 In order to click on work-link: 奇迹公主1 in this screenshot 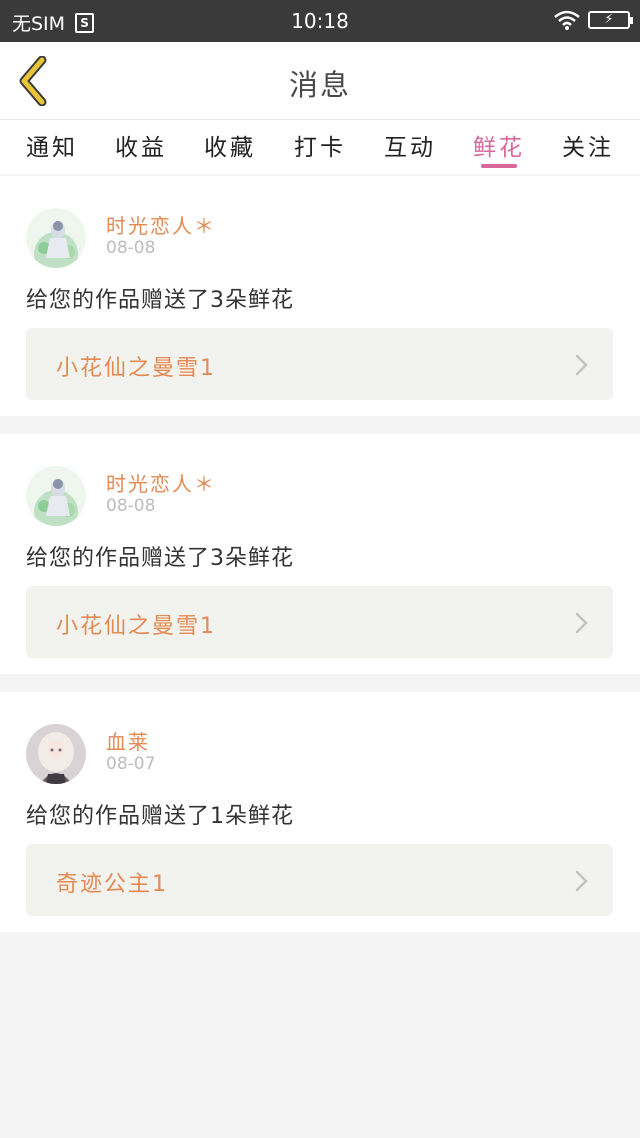, I will do `click(319, 880)`.